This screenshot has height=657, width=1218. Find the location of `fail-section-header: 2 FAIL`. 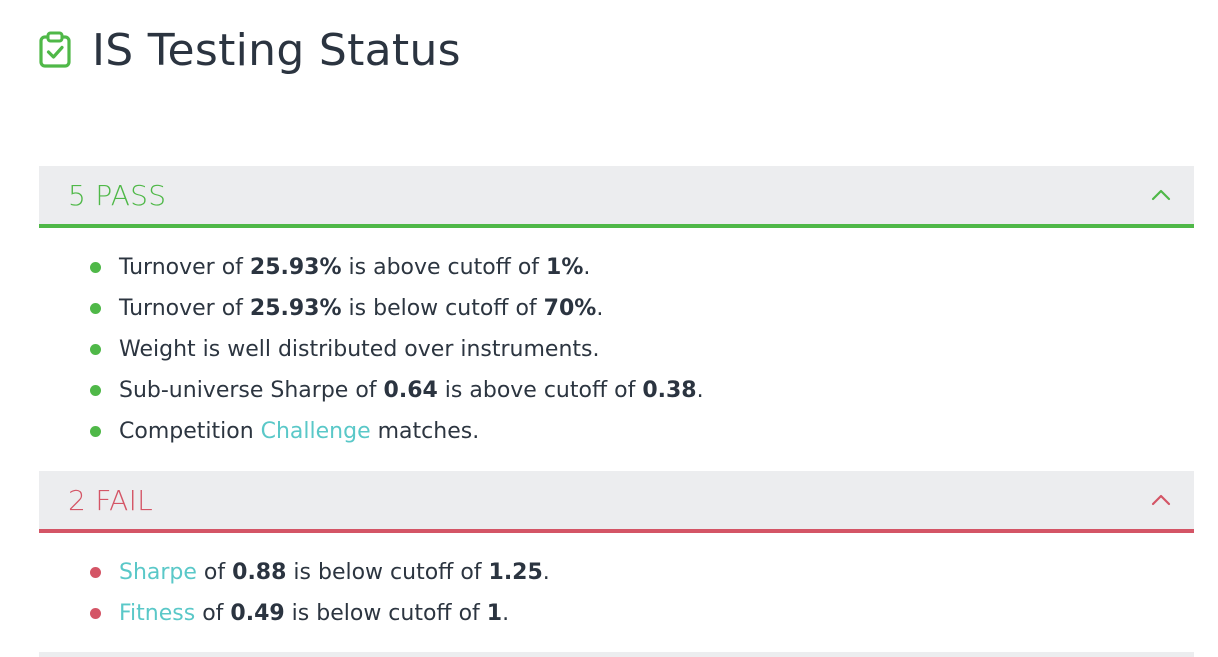

fail-section-header: 2 FAIL is located at coordinates (616, 502).